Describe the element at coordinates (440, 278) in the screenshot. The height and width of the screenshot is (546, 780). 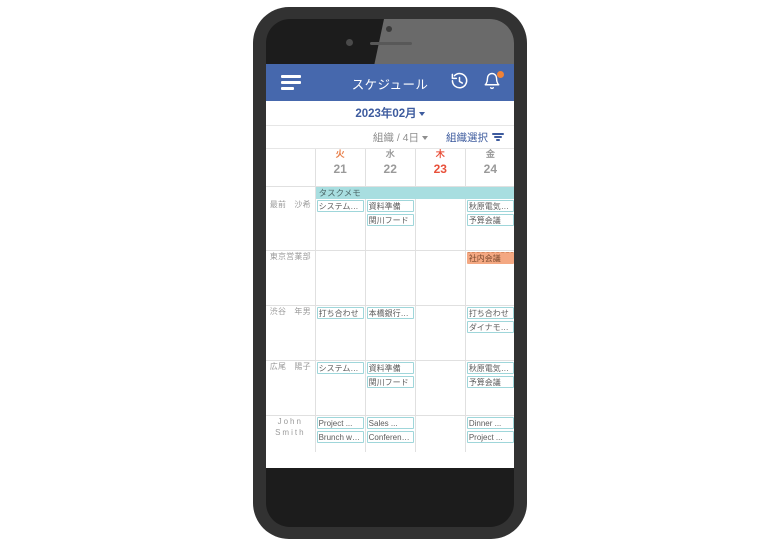
I see `calendar-cell-r1-c2` at that location.